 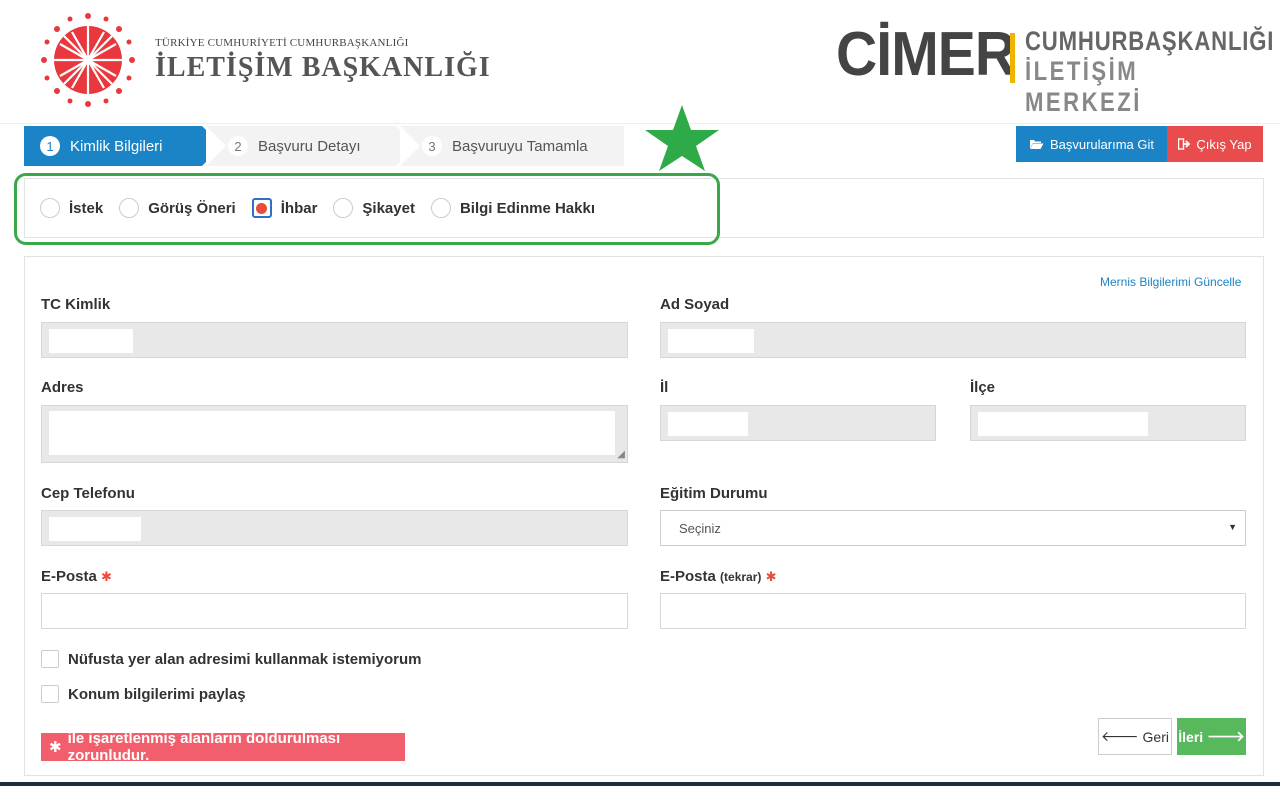 I want to click on email-label: E-Posta ✱, so click(x=76, y=576).